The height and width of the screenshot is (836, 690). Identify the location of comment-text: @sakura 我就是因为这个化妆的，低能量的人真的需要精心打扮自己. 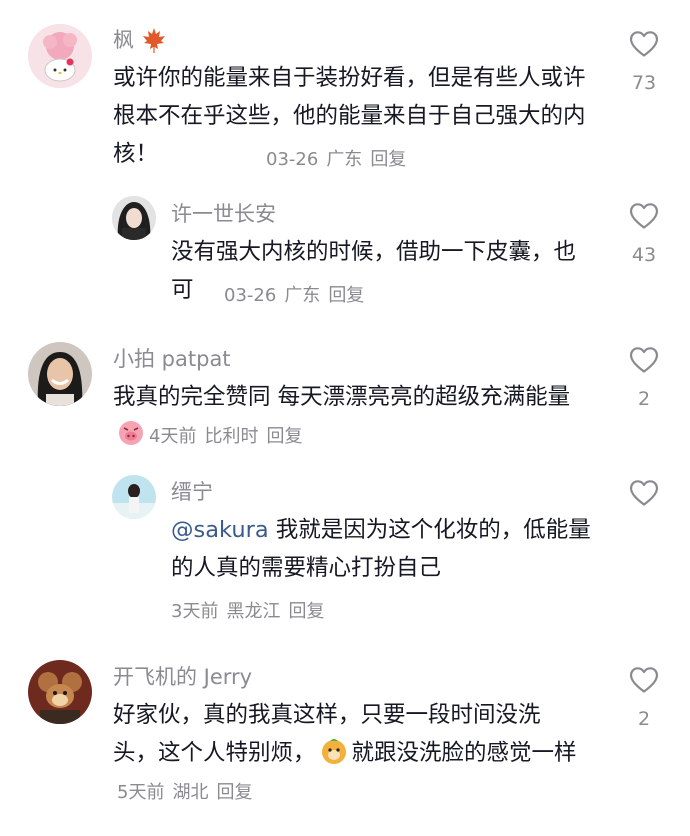
(386, 549).